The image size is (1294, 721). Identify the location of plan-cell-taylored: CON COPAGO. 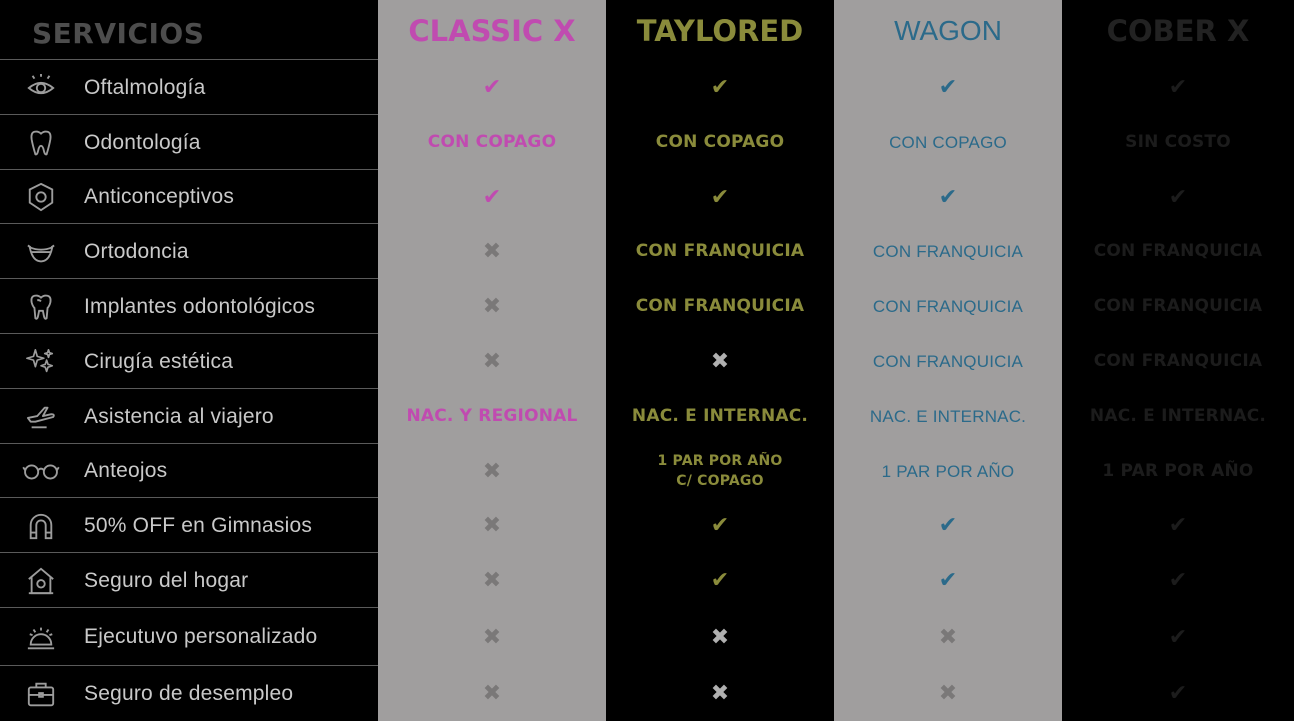
(720, 142).